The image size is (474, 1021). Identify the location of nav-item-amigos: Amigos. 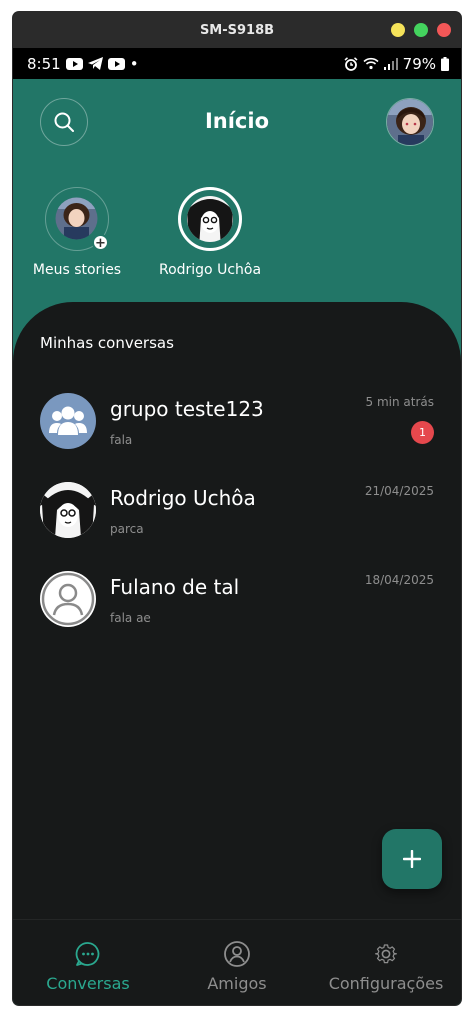
(237, 962).